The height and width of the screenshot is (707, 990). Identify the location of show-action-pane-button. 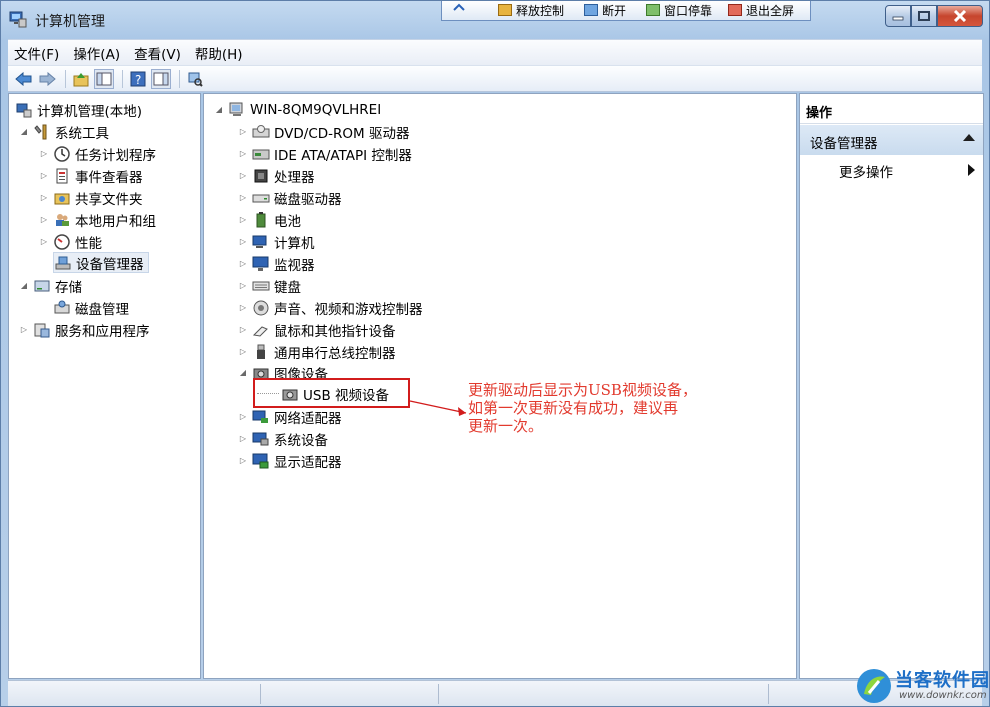
(161, 78).